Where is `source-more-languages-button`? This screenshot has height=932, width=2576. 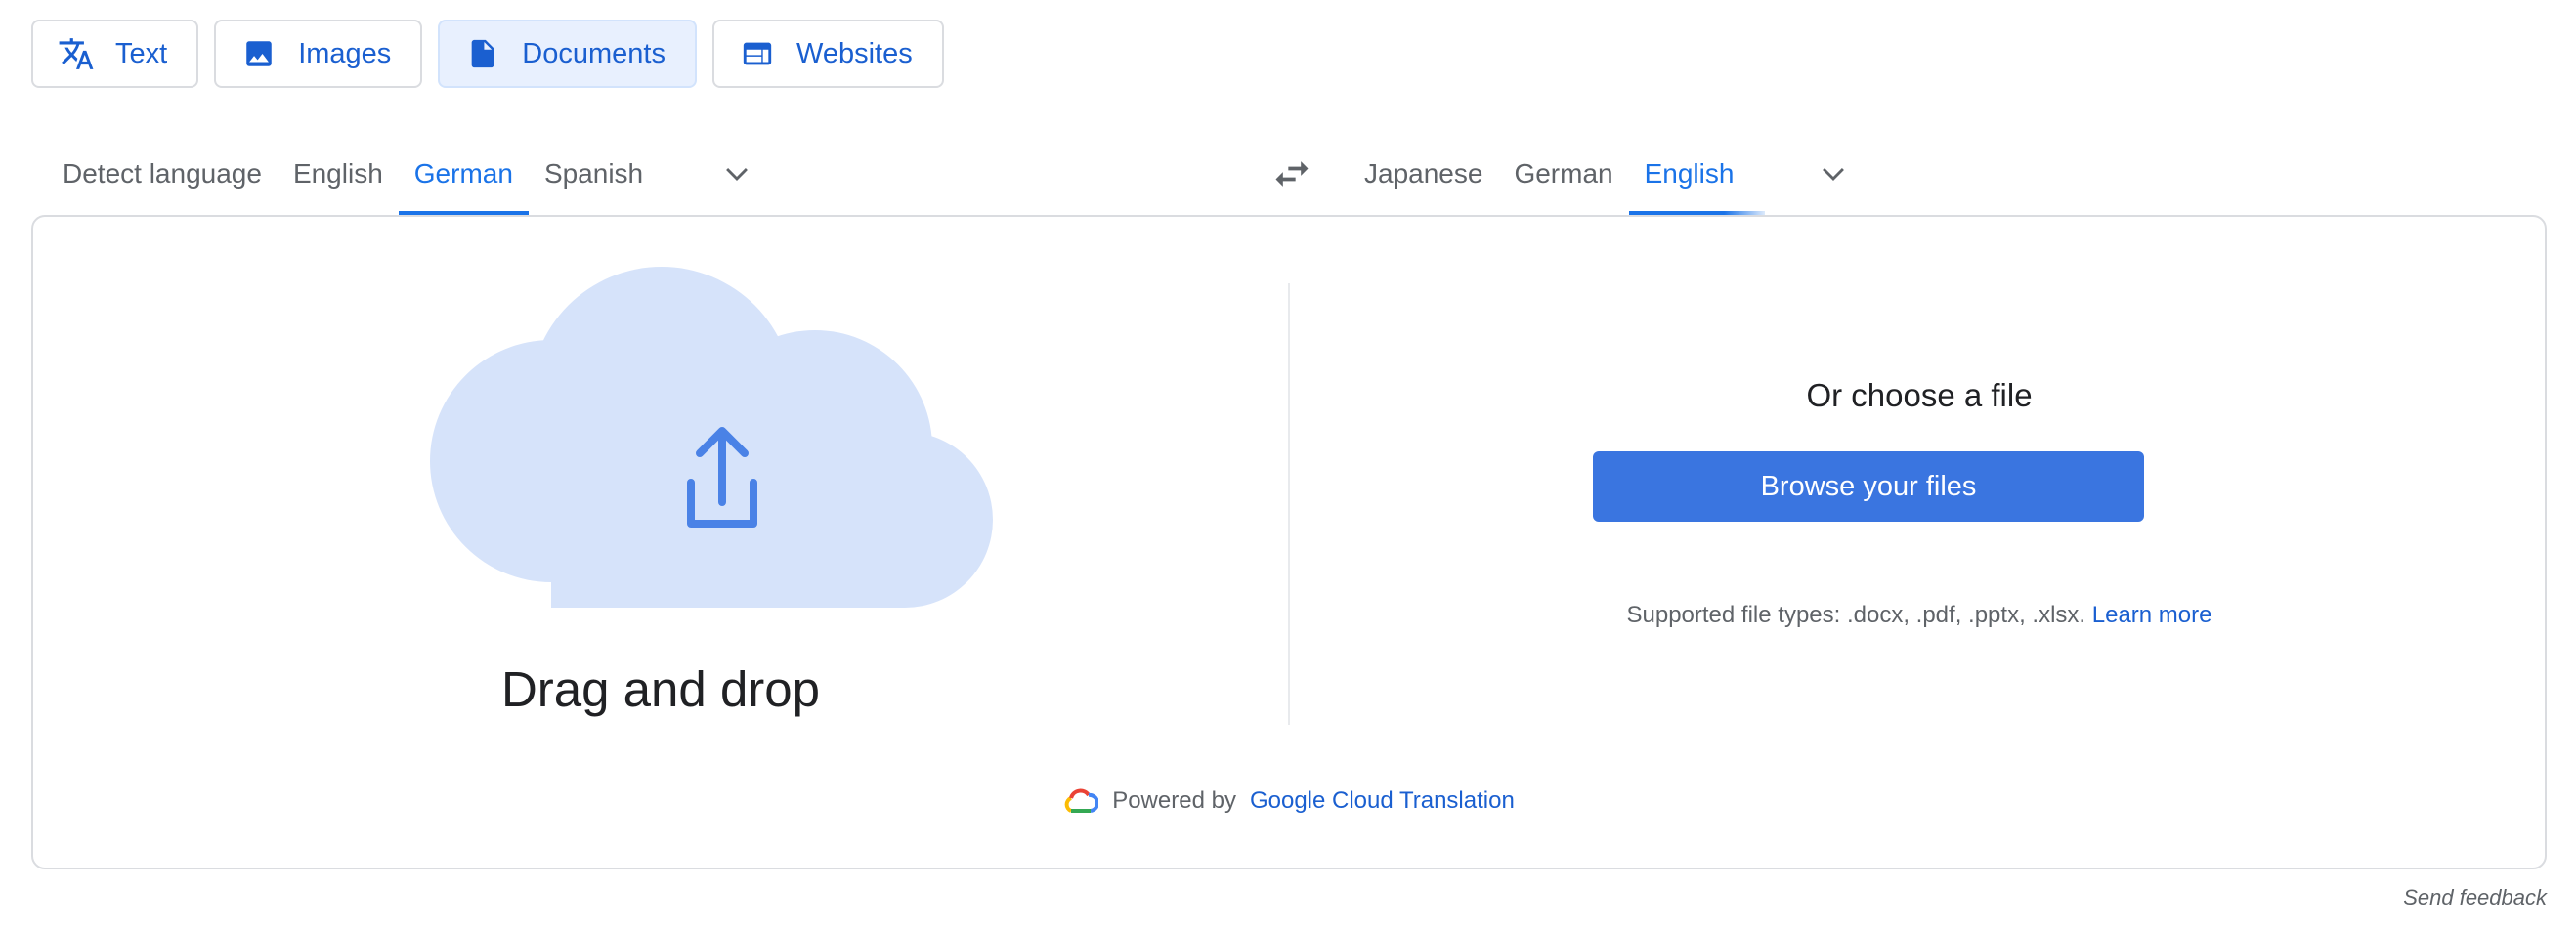
source-more-languages-button is located at coordinates (737, 174).